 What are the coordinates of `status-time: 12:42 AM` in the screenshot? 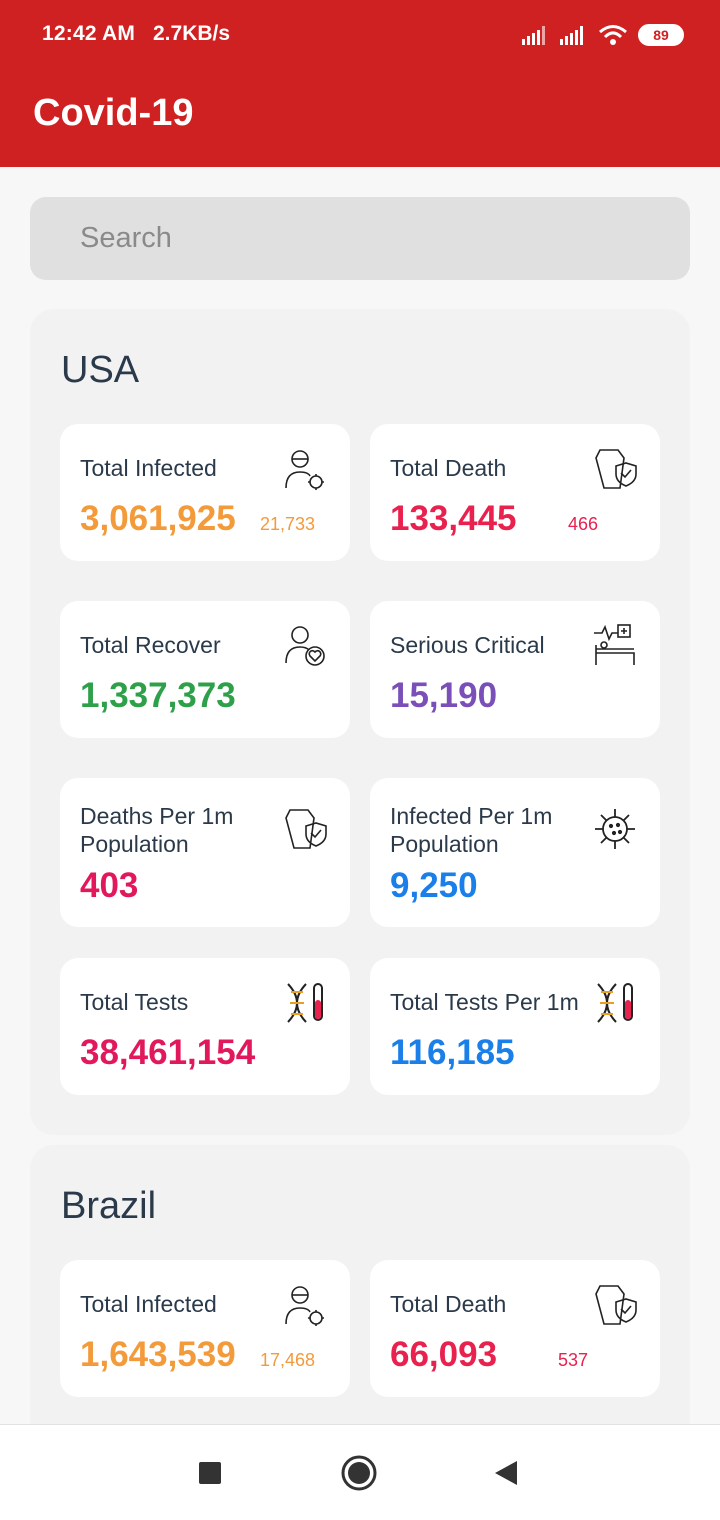 It's located at (89, 33).